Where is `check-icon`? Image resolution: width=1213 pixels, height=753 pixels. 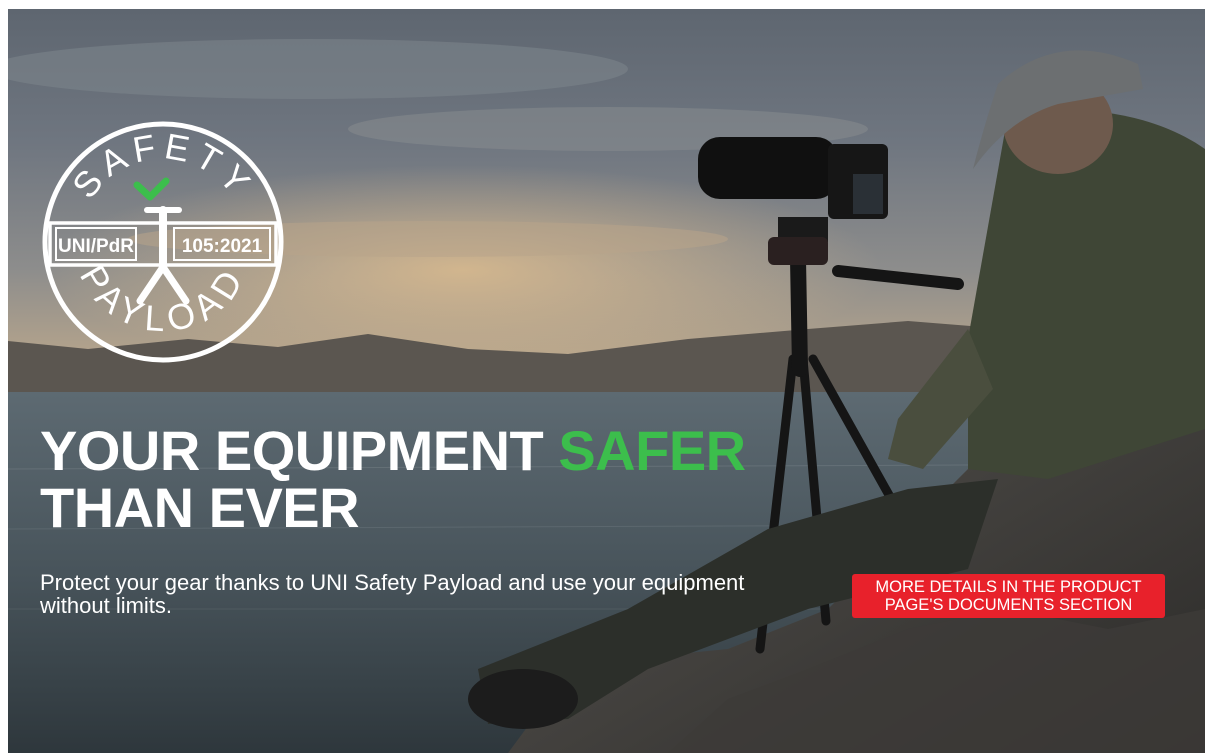 check-icon is located at coordinates (151, 189).